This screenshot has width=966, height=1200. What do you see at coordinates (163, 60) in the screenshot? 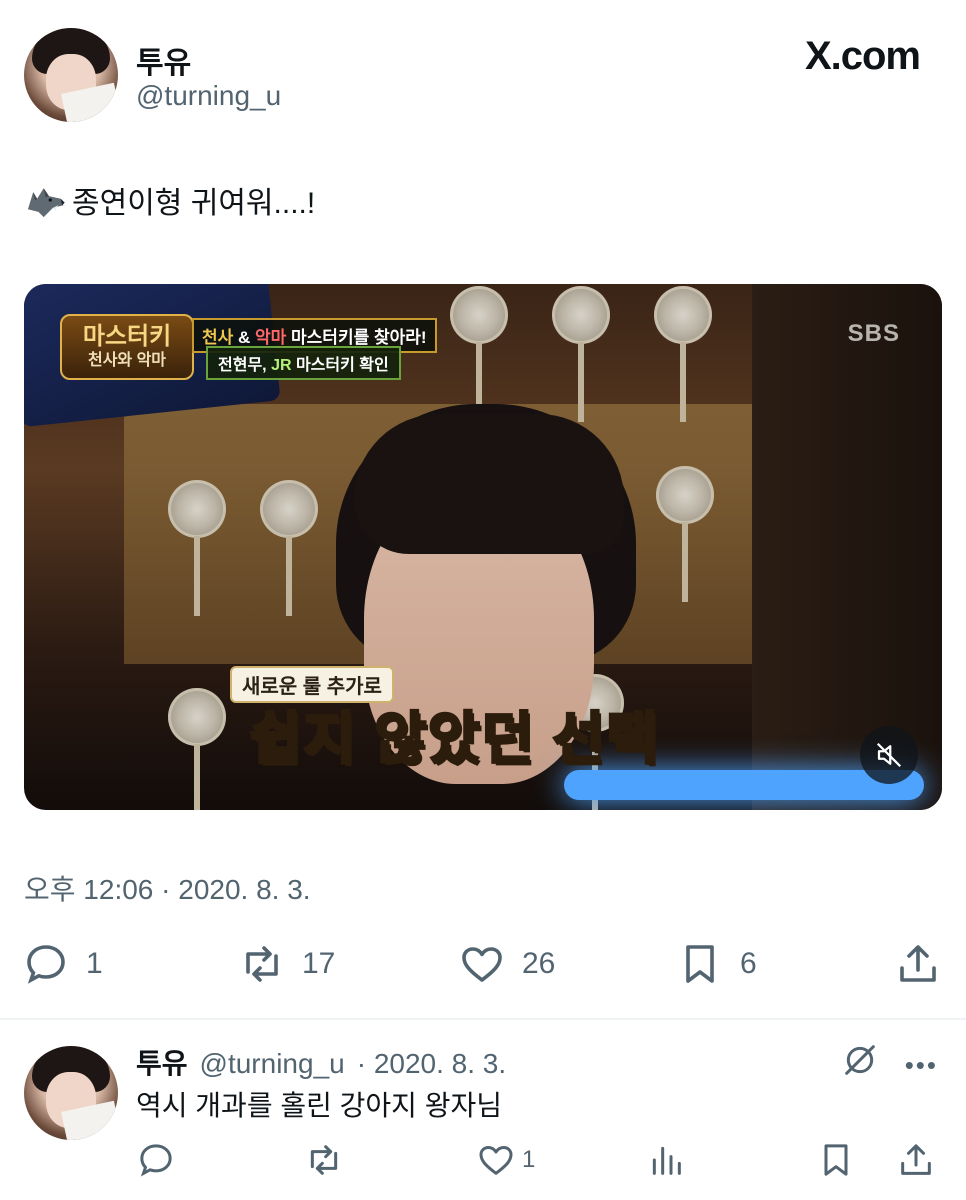
I see `author-display-name: 투유` at bounding box center [163, 60].